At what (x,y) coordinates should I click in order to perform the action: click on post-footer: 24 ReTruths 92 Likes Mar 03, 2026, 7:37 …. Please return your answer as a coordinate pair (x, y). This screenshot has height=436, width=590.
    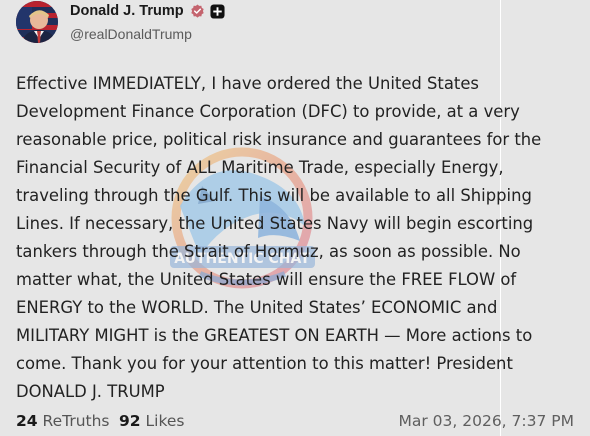
    Looking at the image, I should click on (295, 424).